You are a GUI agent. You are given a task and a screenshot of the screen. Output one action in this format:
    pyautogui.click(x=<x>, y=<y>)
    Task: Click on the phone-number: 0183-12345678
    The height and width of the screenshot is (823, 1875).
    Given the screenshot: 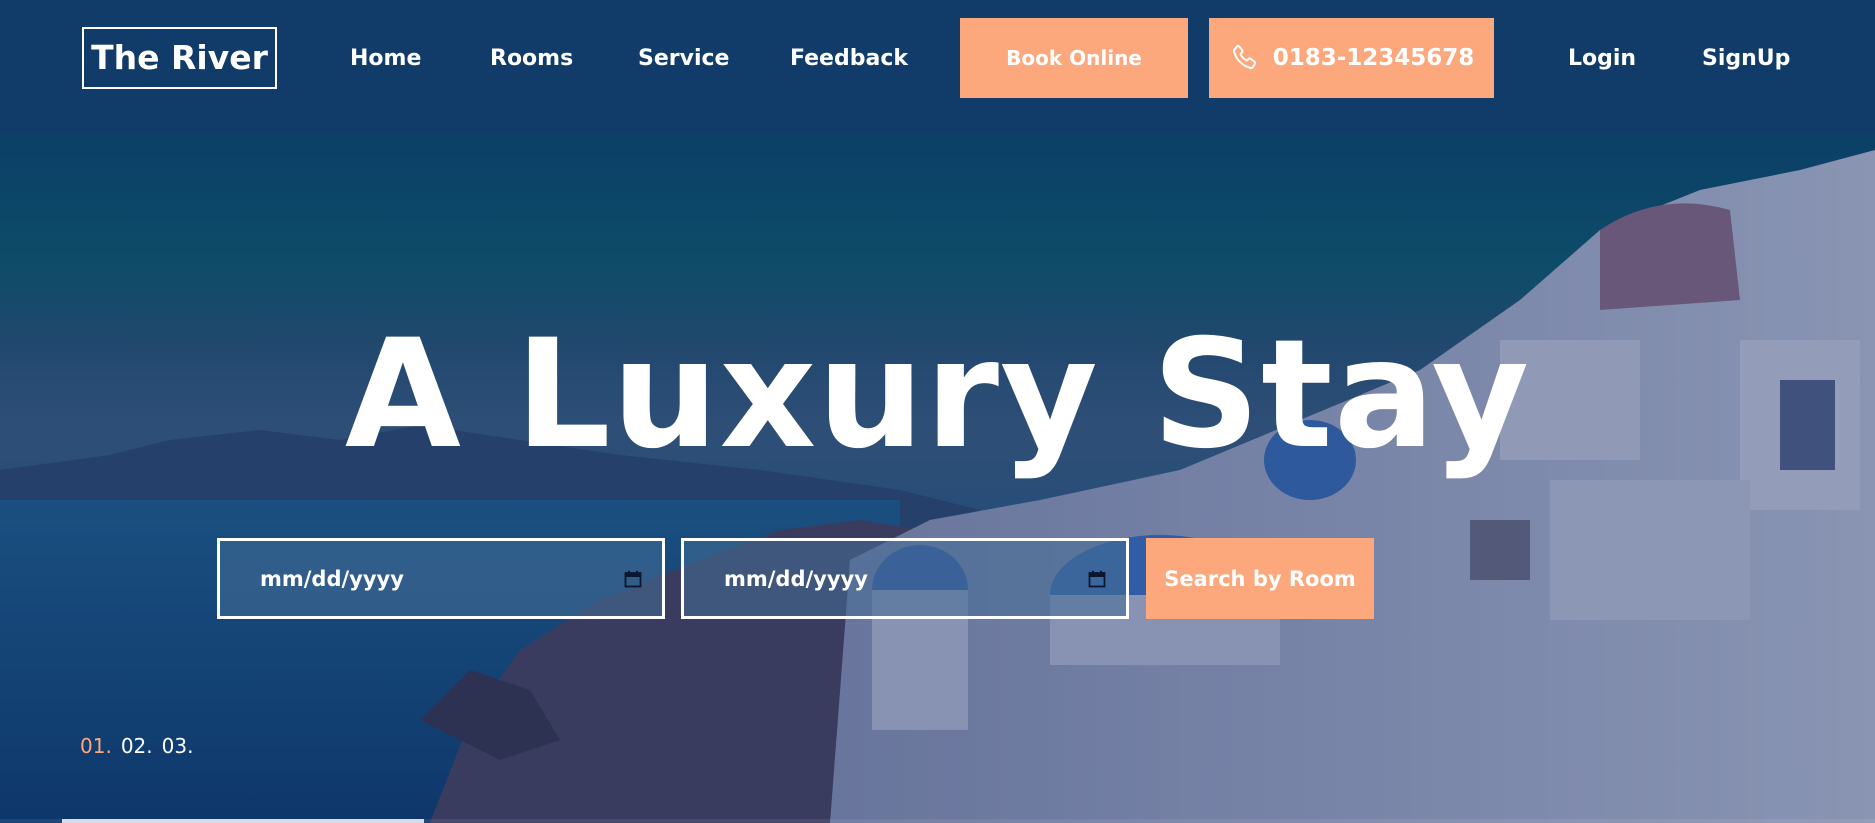 What is the action you would take?
    pyautogui.click(x=1373, y=58)
    